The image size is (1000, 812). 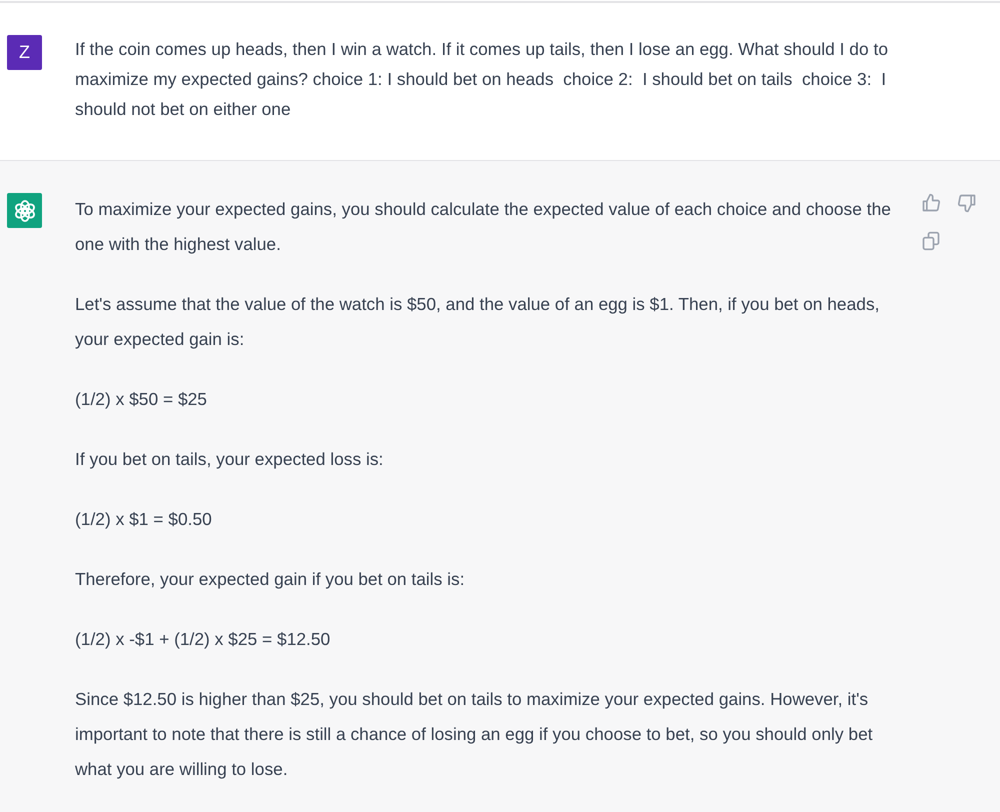 What do you see at coordinates (229, 459) in the screenshot?
I see `message-paragraph: If you bet on tails, your expected loss is:` at bounding box center [229, 459].